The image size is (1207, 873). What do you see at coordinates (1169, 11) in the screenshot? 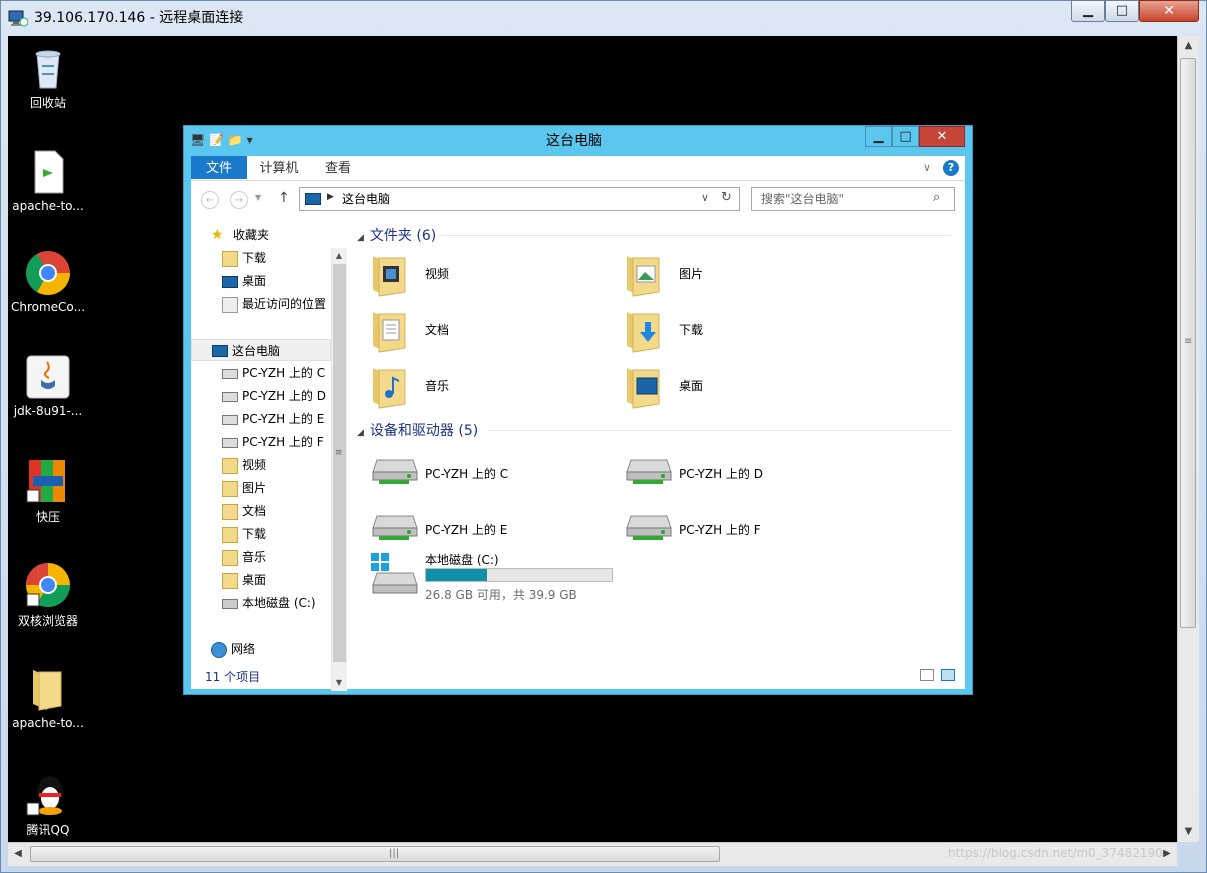
I see `rdp-close-button: ✕` at bounding box center [1169, 11].